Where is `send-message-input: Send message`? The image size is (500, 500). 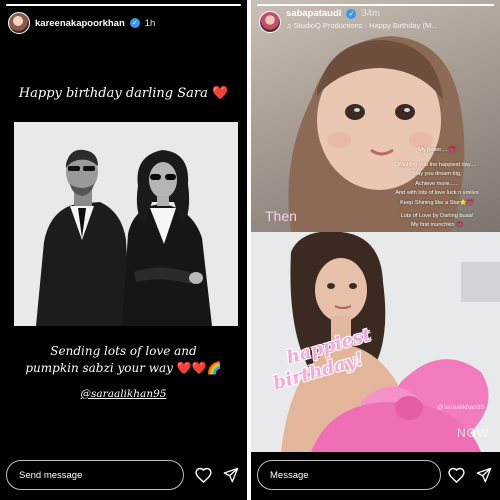 send-message-input: Send message is located at coordinates (95, 475).